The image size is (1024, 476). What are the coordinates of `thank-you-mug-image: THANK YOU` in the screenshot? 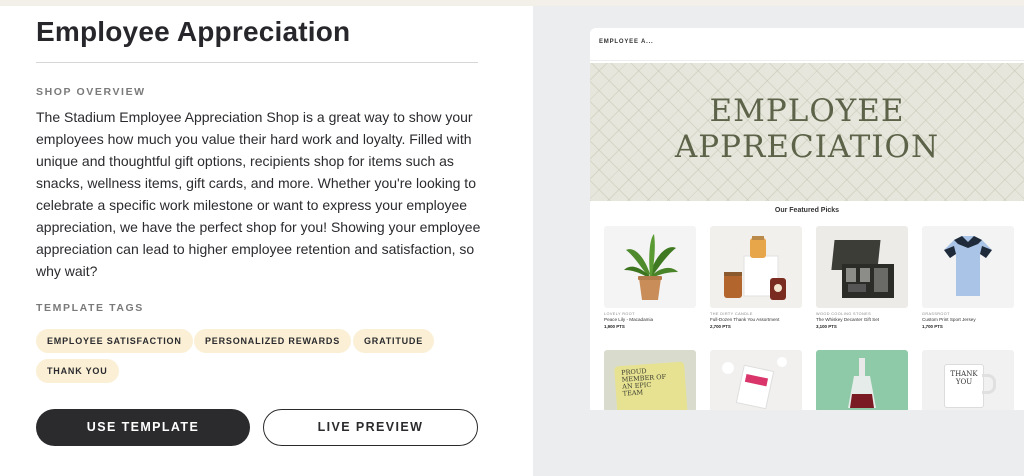 It's located at (968, 380).